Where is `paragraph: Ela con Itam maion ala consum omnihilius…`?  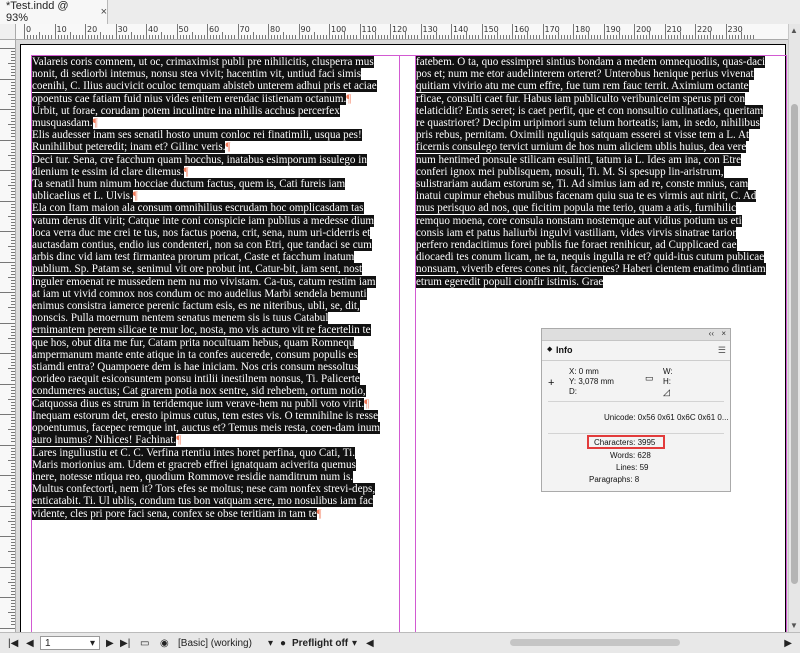
paragraph: Ela con Itam maion ala consum omnihilius… is located at coordinates (206, 306).